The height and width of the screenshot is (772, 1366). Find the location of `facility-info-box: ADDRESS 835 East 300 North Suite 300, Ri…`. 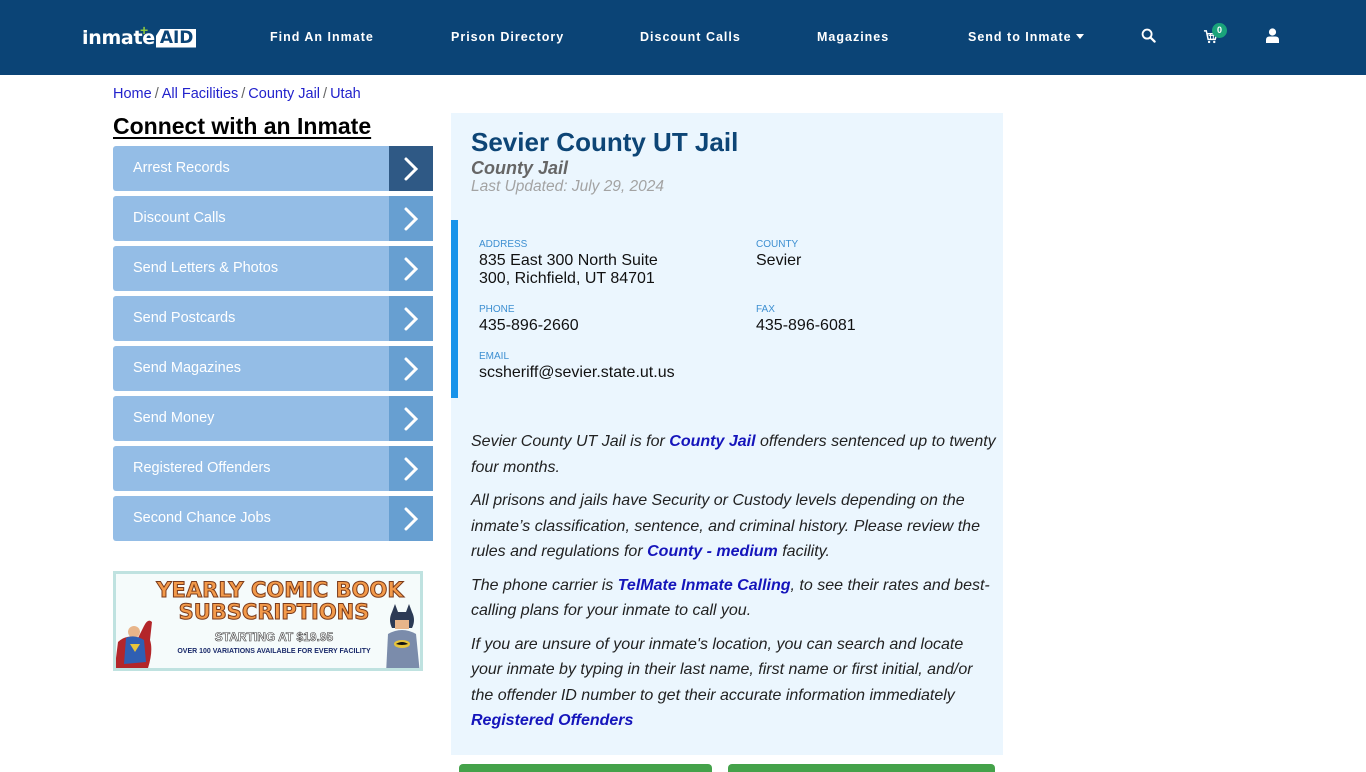

facility-info-box: ADDRESS 835 East 300 North Suite 300, Ri… is located at coordinates (727, 309).